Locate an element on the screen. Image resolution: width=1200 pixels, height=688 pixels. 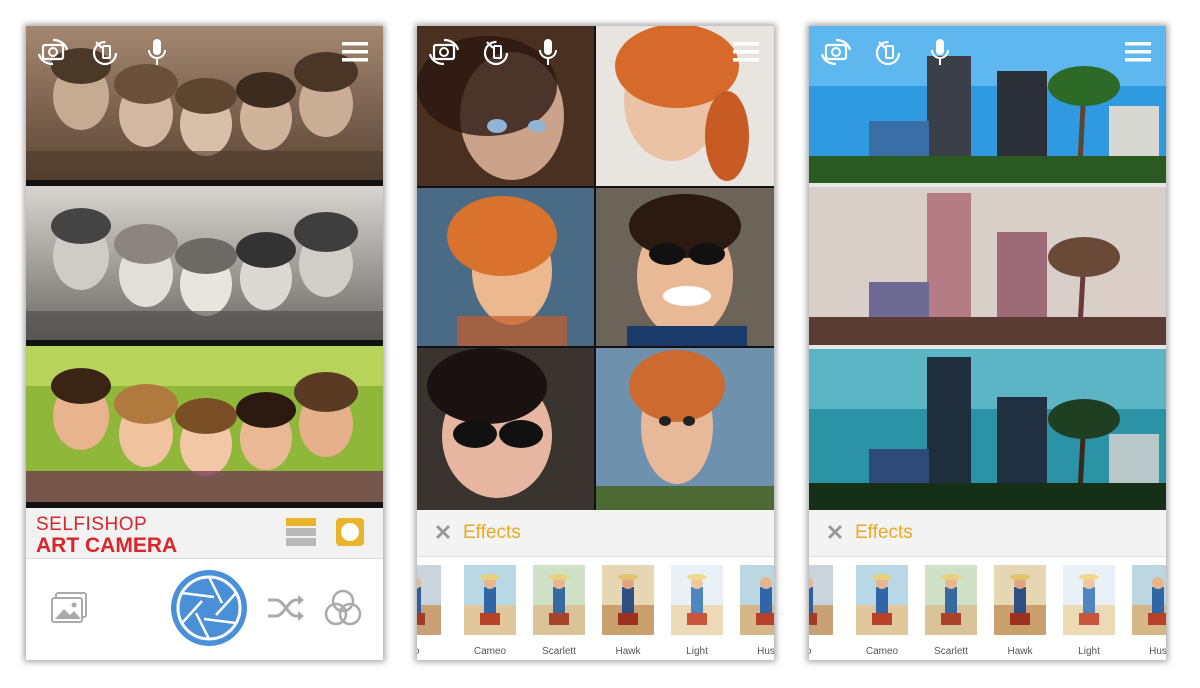
brand-line-2: ART CAMERA is located at coordinates (107, 545).